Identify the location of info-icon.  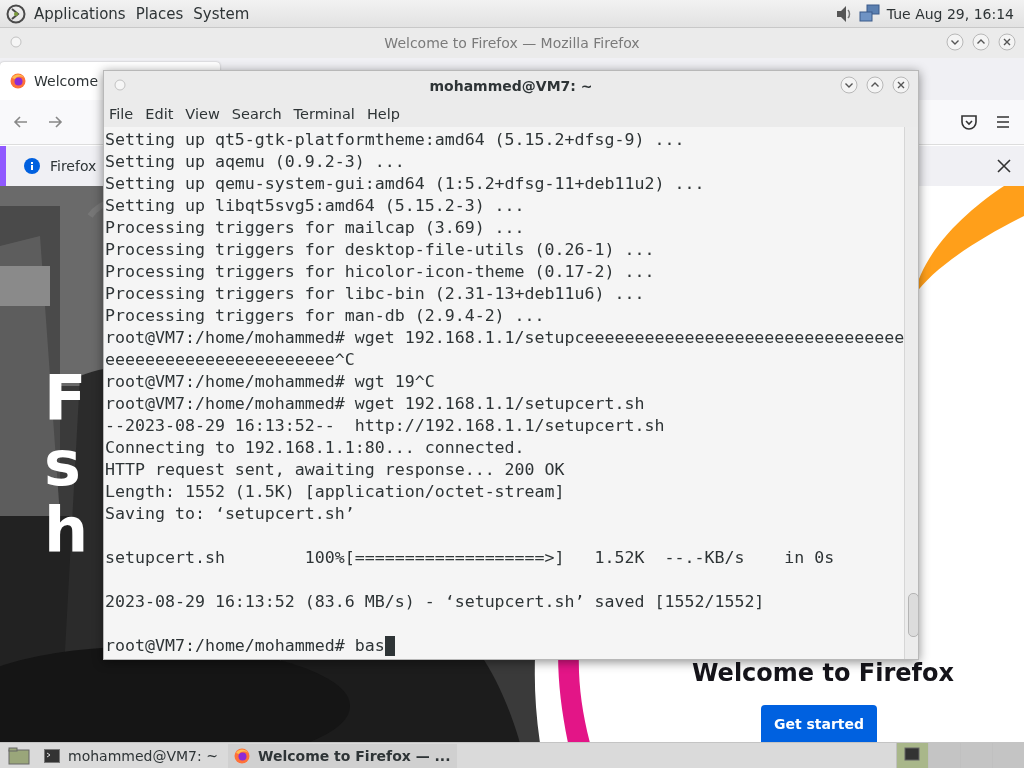
(32, 166).